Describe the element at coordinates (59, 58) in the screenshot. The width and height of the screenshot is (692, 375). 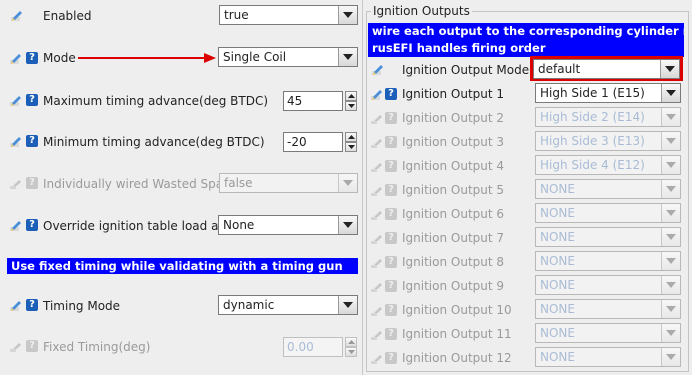
I see `mode-label: Mode` at that location.